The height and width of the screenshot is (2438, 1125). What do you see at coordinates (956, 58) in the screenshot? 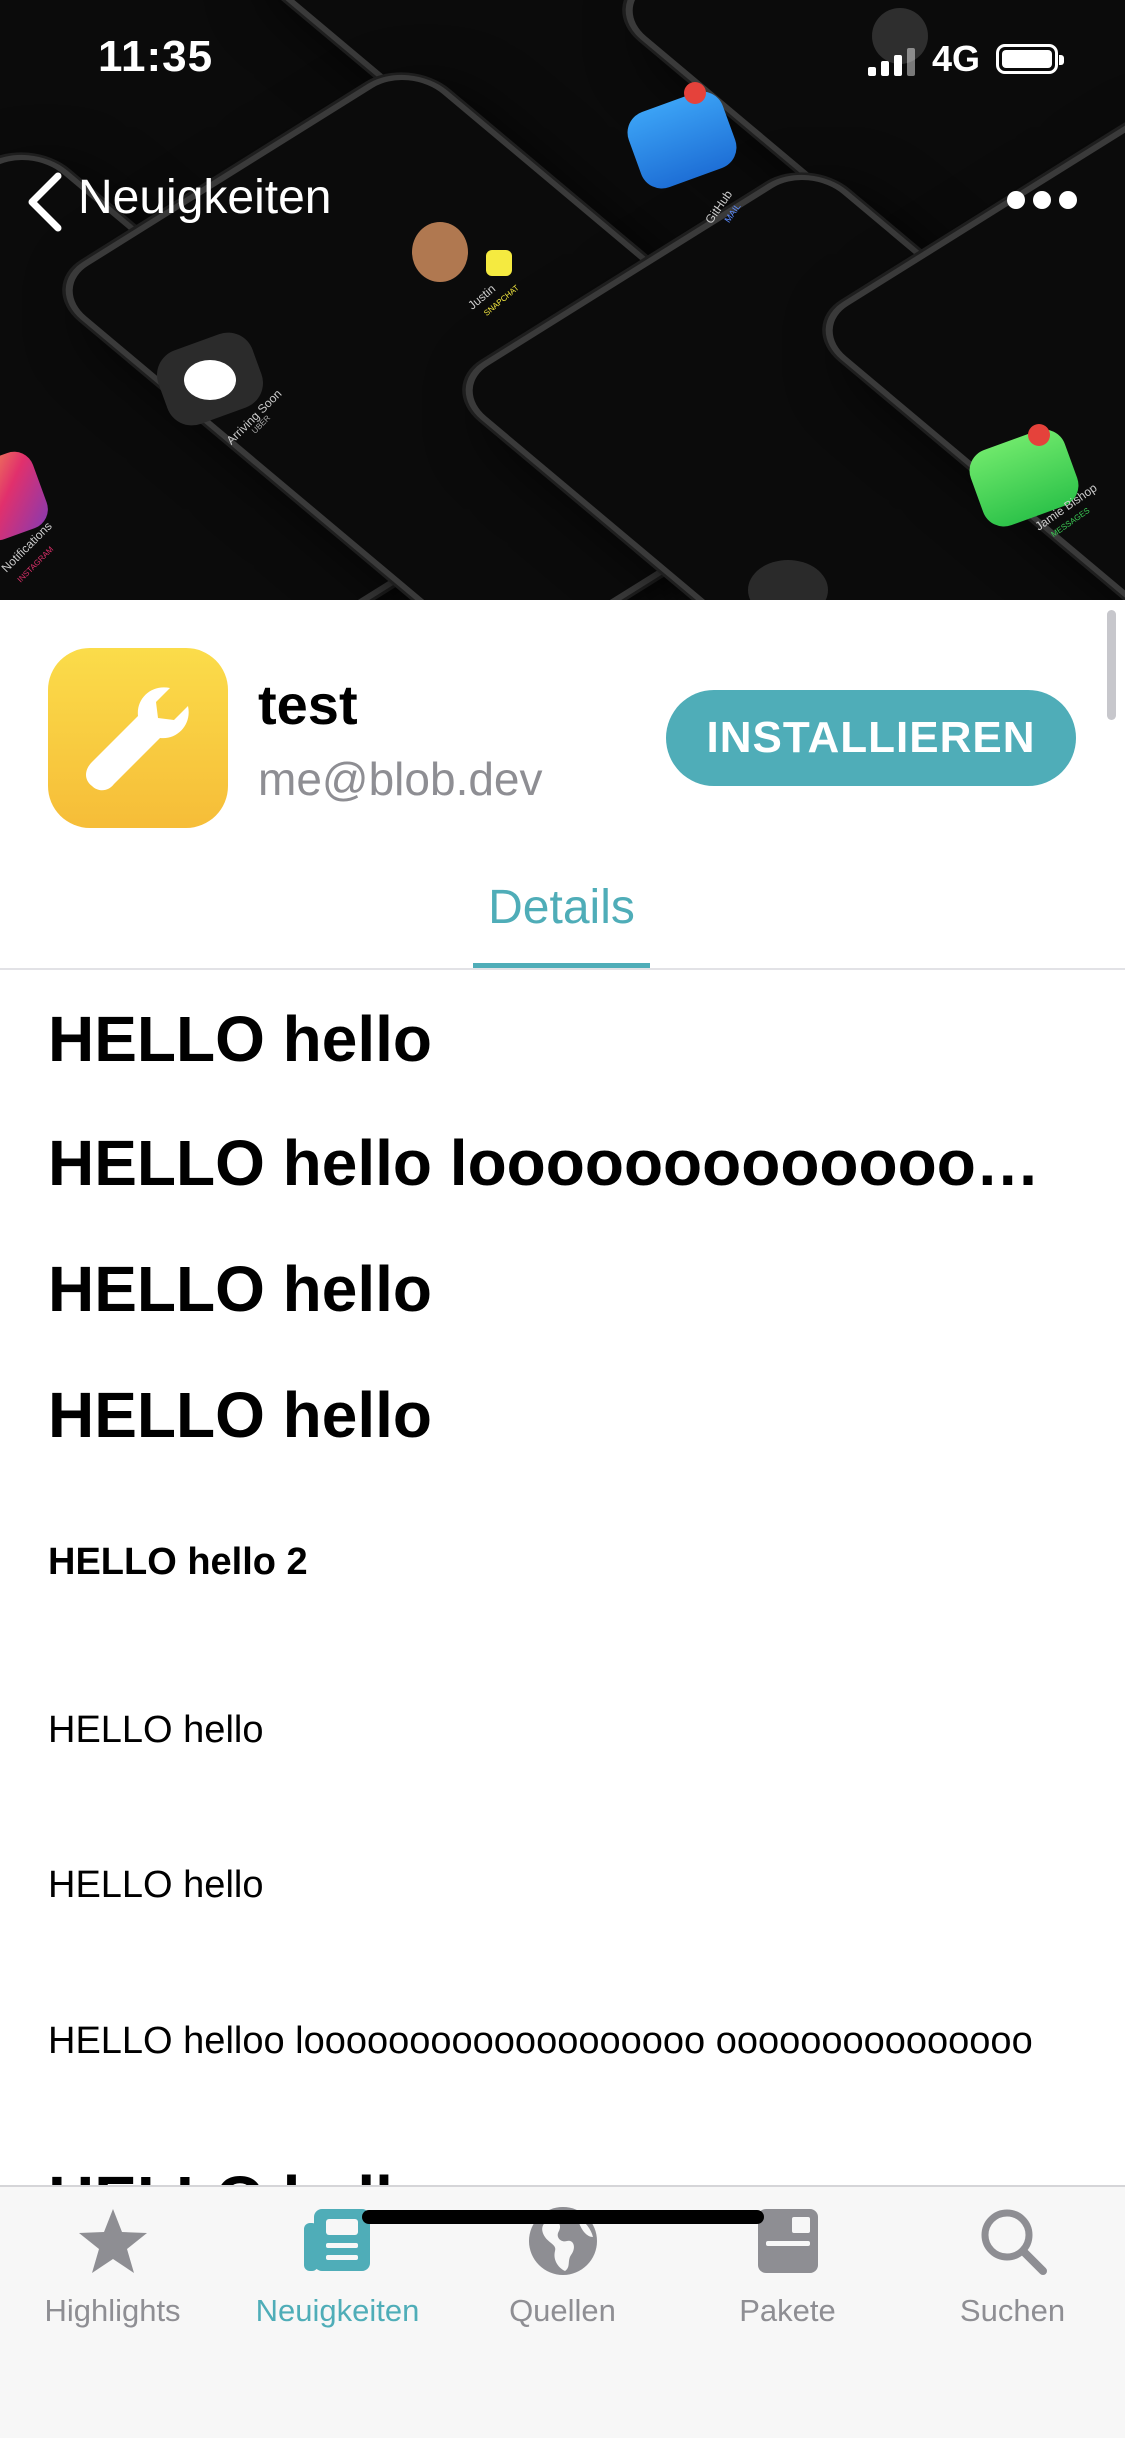
I see `network-type: 4G` at bounding box center [956, 58].